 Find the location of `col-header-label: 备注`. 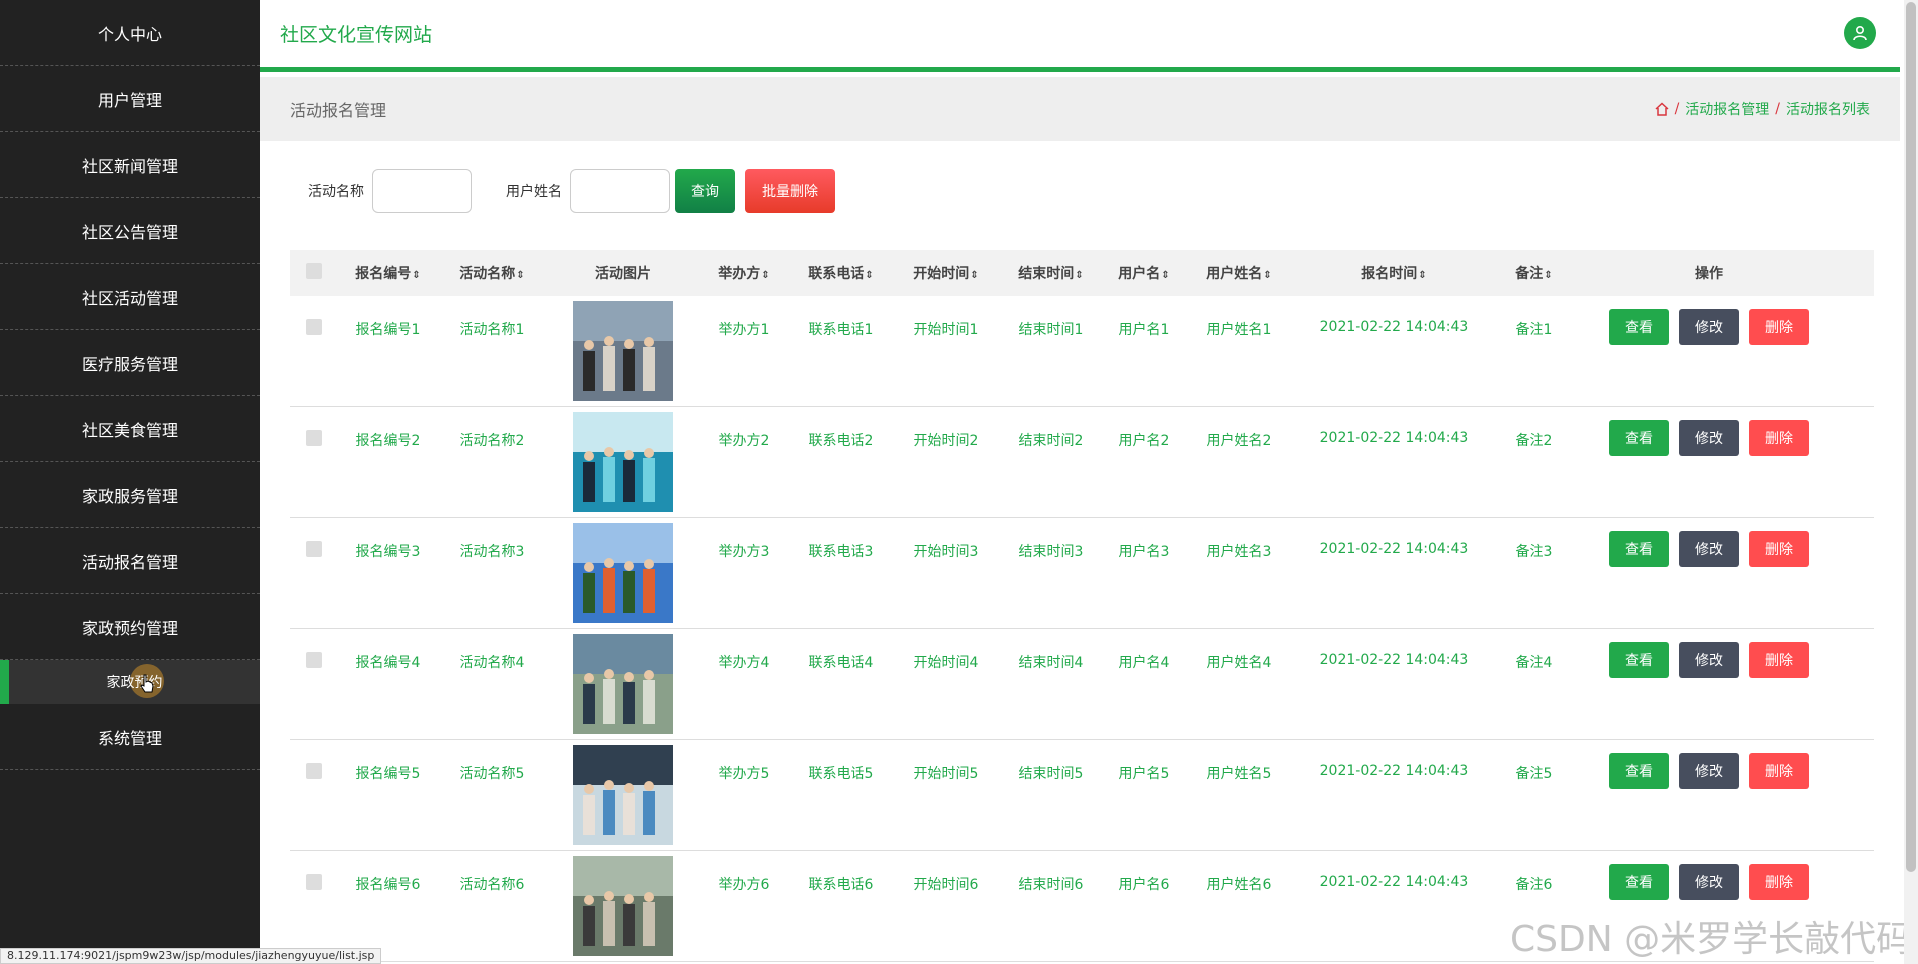

col-header-label: 备注 is located at coordinates (1529, 274).